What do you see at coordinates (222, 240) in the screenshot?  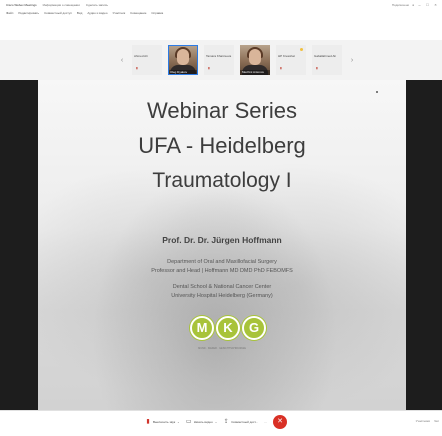 I see `speaker-name: Prof. Dr. Dr. Jürgen Hoffmann` at bounding box center [222, 240].